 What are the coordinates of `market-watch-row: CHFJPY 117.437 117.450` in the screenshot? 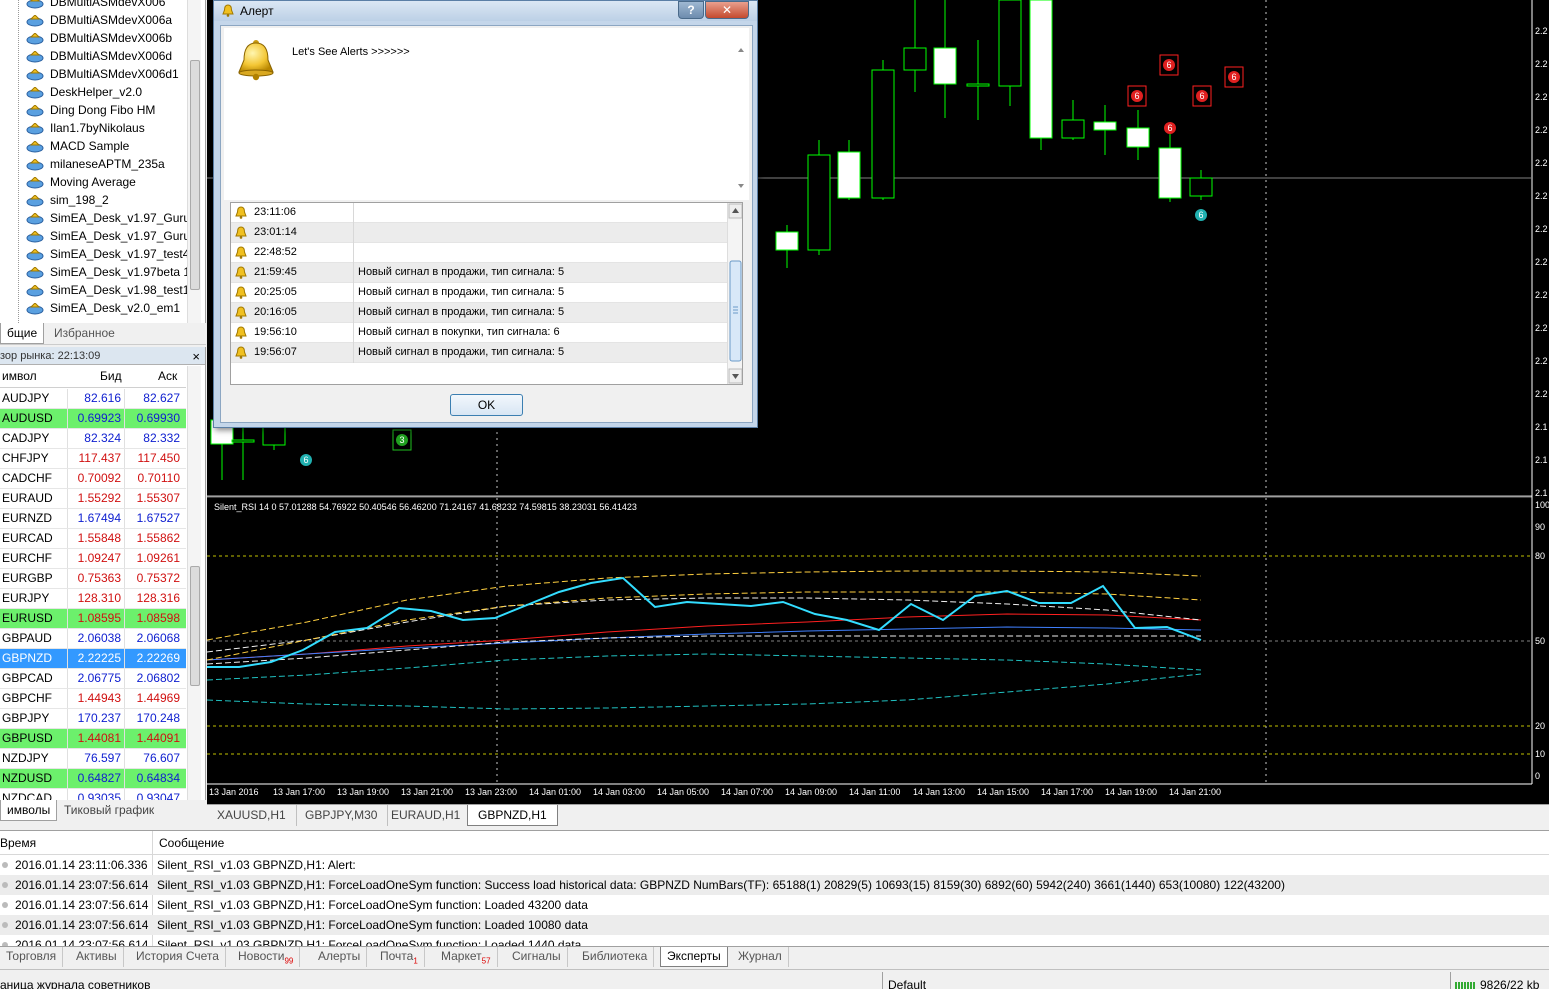 It's located at (93, 459).